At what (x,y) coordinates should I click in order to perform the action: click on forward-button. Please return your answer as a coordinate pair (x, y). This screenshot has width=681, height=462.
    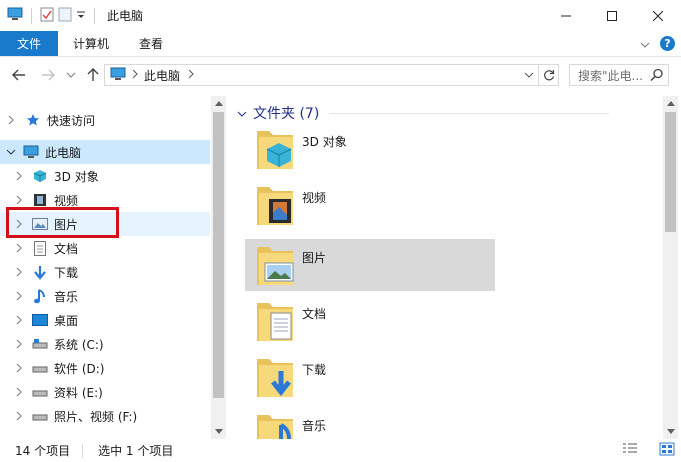
    Looking at the image, I should click on (48, 75).